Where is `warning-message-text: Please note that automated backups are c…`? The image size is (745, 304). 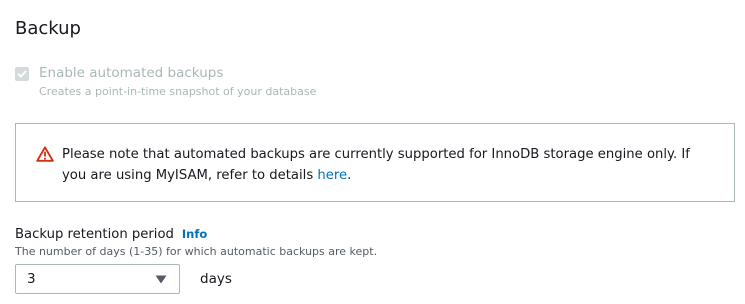
warning-message-text: Please note that automated backups are c… is located at coordinates (376, 165).